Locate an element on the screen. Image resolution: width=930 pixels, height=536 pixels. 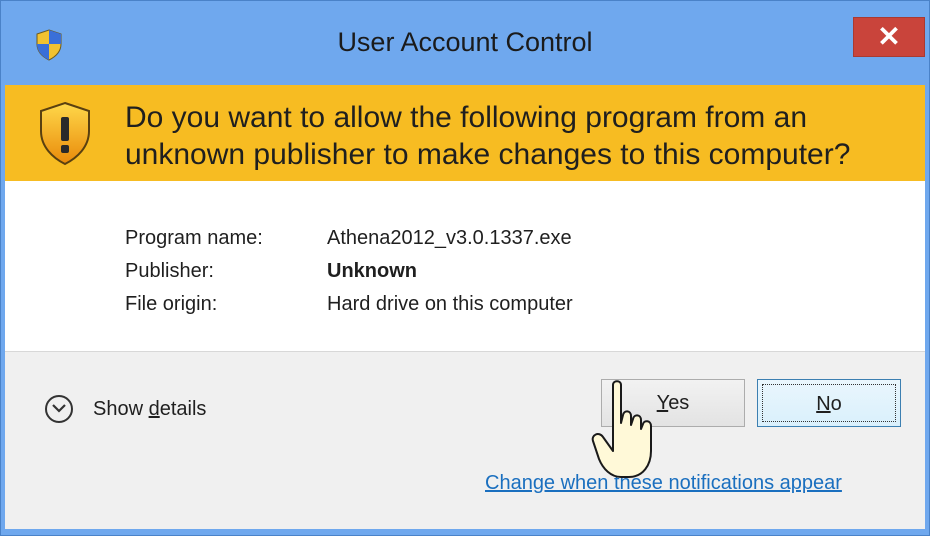
file-origin-label: File origin: is located at coordinates (171, 304).